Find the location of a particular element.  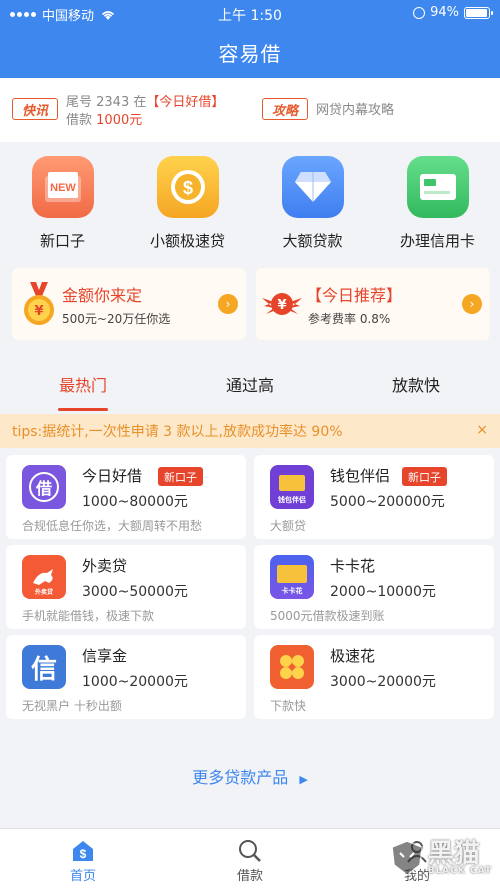

product-logo-text: 外卖贷 is located at coordinates (43, 592).